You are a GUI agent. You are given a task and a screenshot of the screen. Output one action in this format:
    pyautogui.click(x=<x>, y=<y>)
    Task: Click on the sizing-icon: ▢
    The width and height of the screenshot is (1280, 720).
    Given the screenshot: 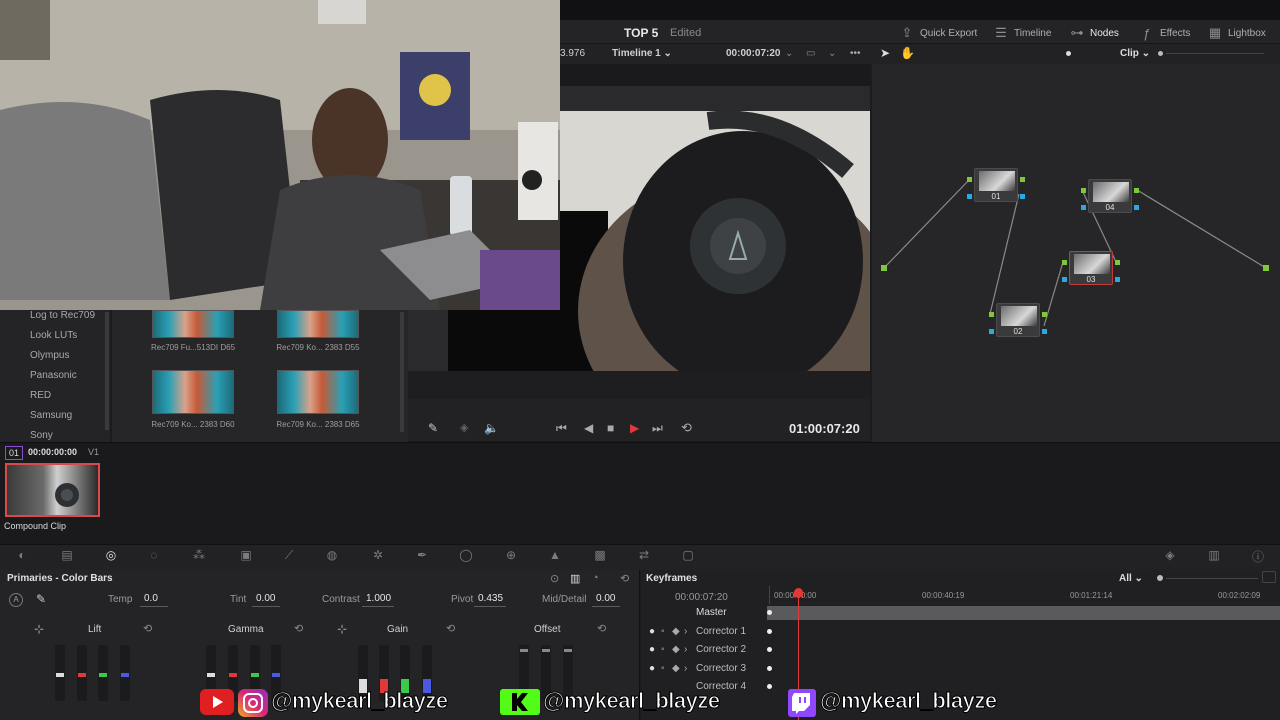 What is the action you would take?
    pyautogui.click(x=688, y=556)
    